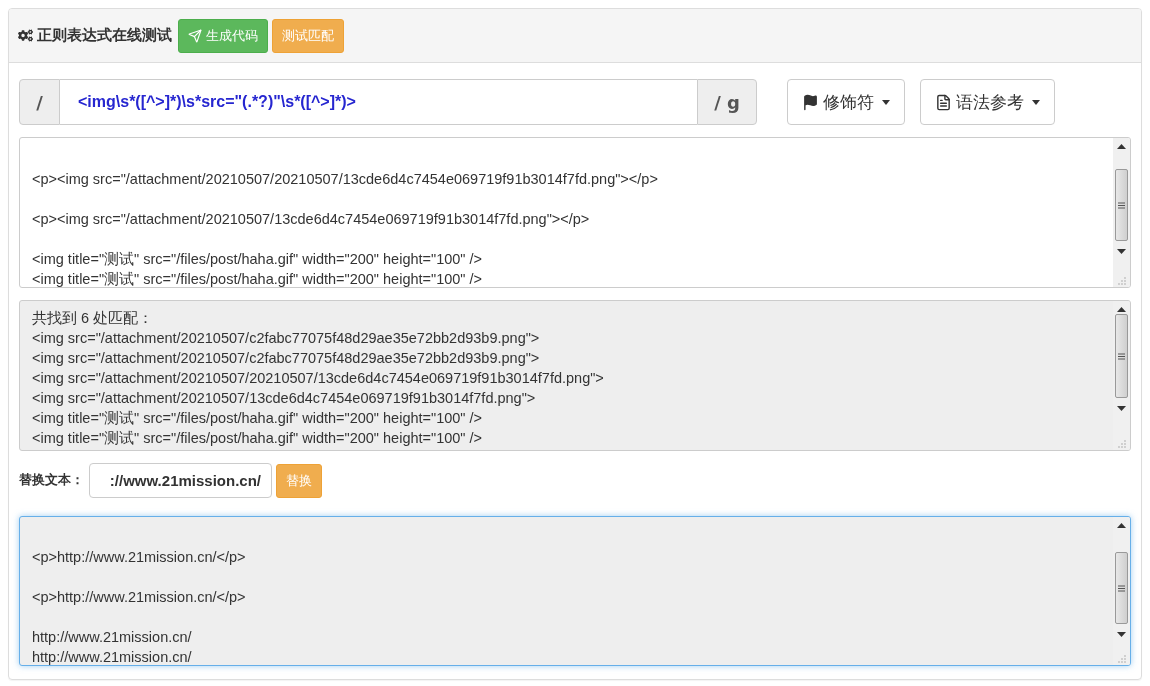 This screenshot has width=1150, height=686. I want to click on panel-title: 正则表达式在线测试, so click(104, 35).